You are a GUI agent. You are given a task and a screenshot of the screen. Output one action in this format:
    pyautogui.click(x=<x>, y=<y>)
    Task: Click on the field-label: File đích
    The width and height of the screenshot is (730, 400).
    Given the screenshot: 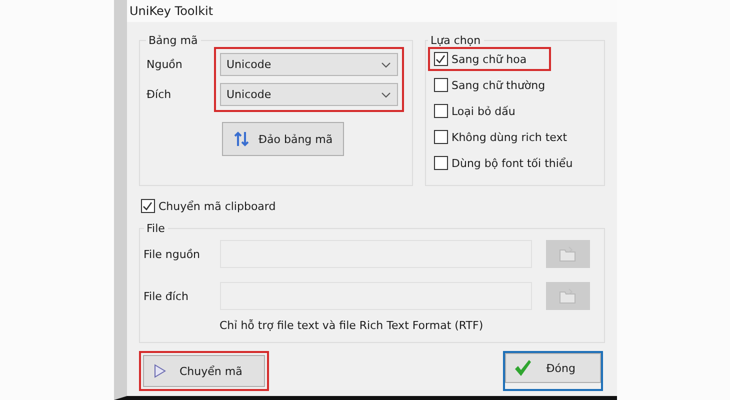 What is the action you would take?
    pyautogui.click(x=167, y=296)
    